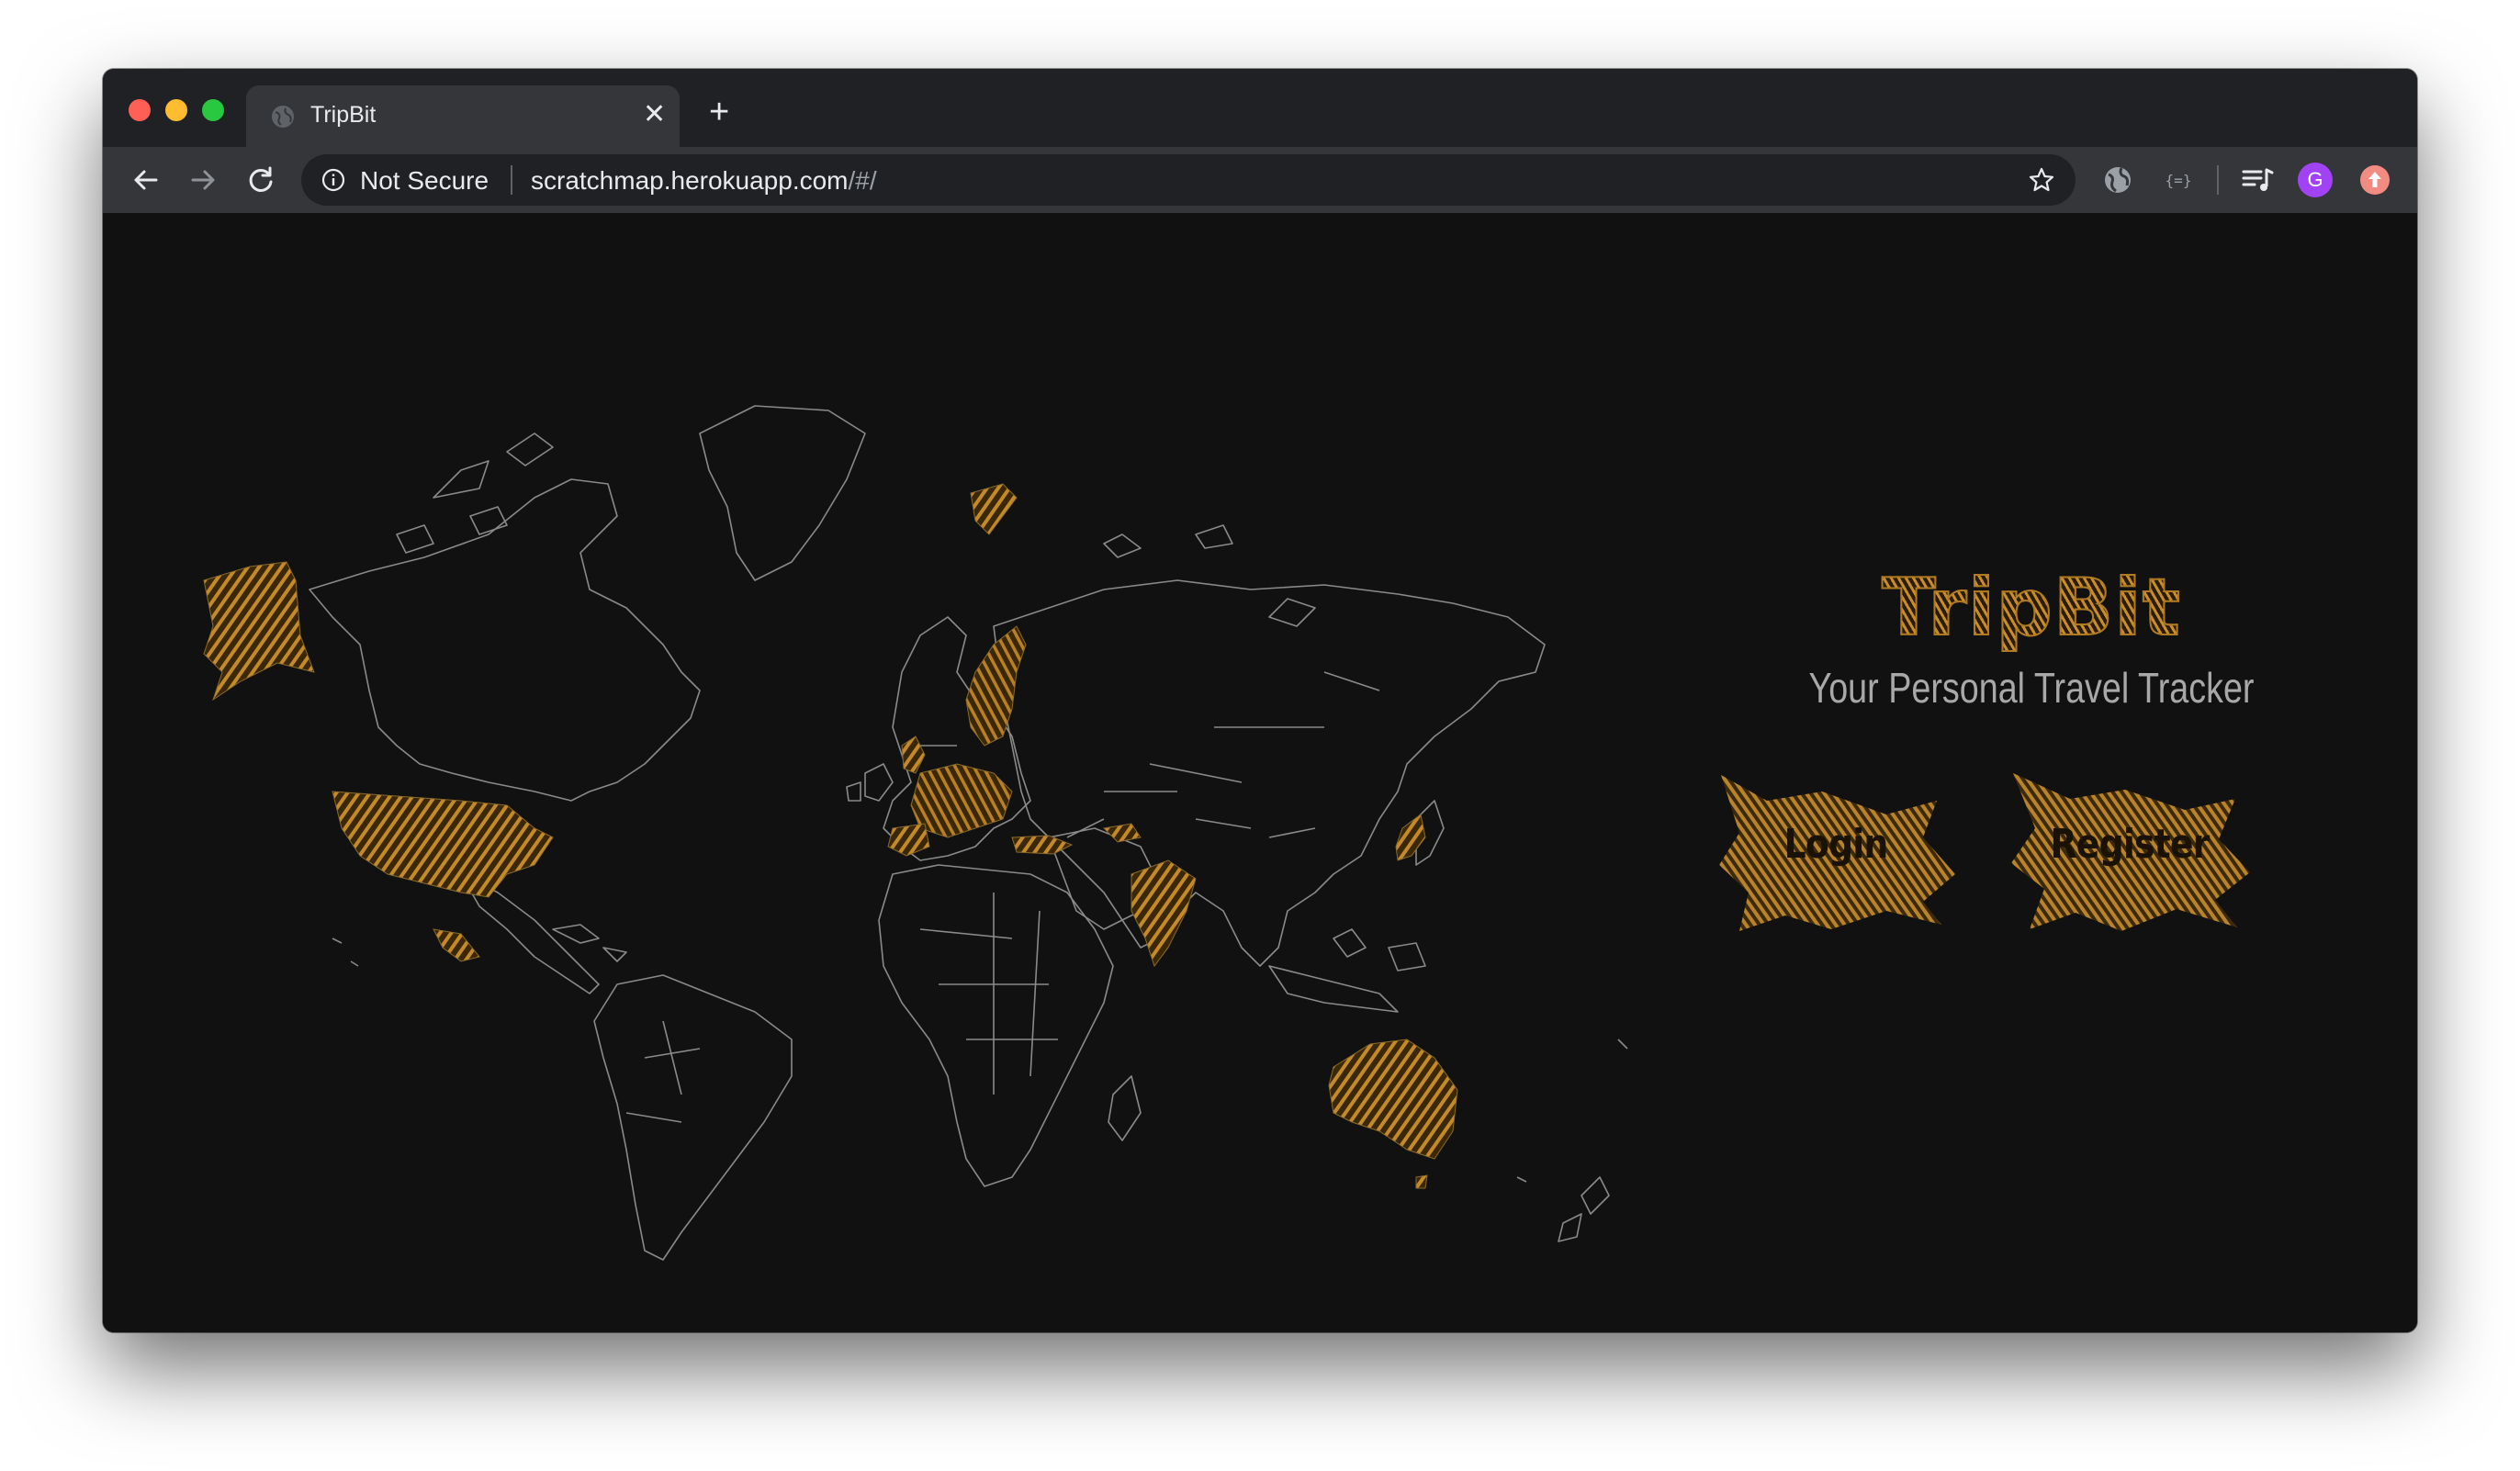  What do you see at coordinates (1188, 180) in the screenshot?
I see `address-bar: Not Secure scratchmap.herokuapp.com/#/` at bounding box center [1188, 180].